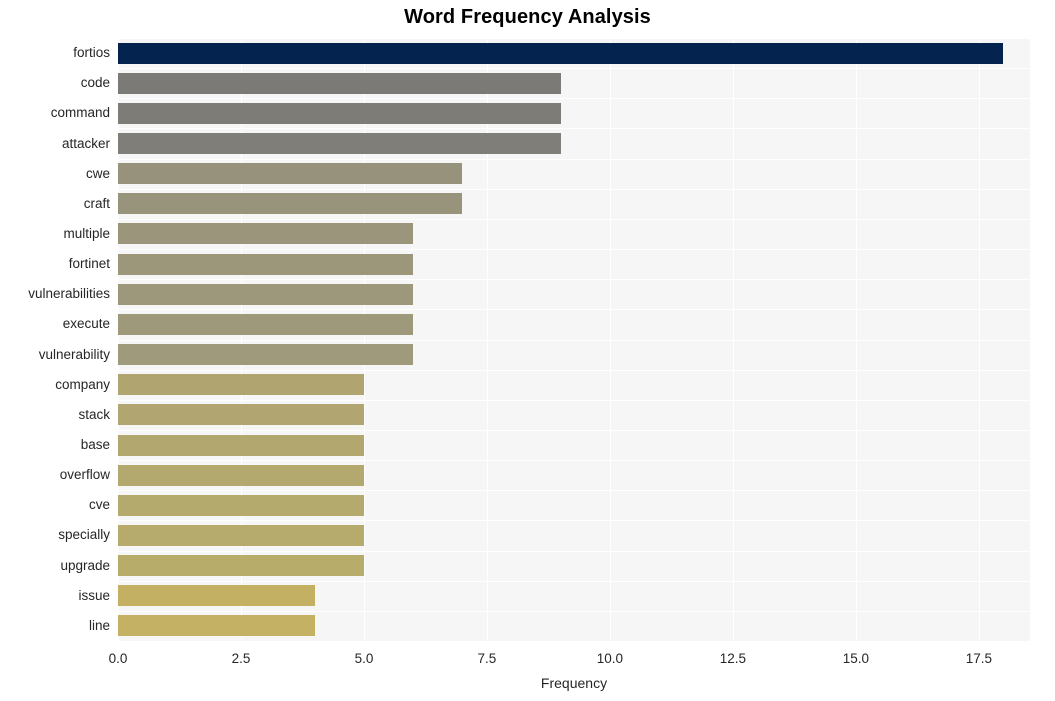 The height and width of the screenshot is (701, 1055). Describe the element at coordinates (85, 143) in the screenshot. I see `y-axis-tick-label: attacker` at that location.